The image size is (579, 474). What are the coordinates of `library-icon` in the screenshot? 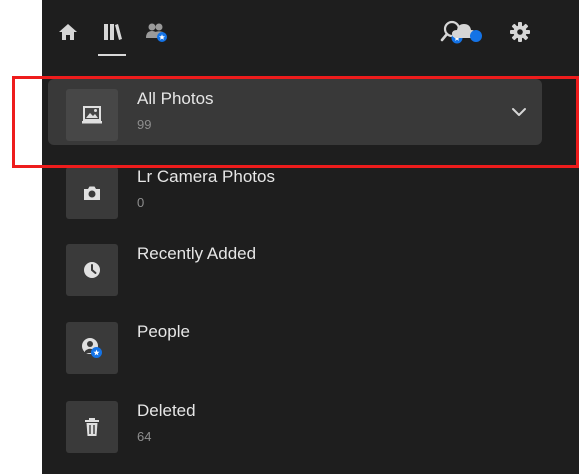 It's located at (112, 32).